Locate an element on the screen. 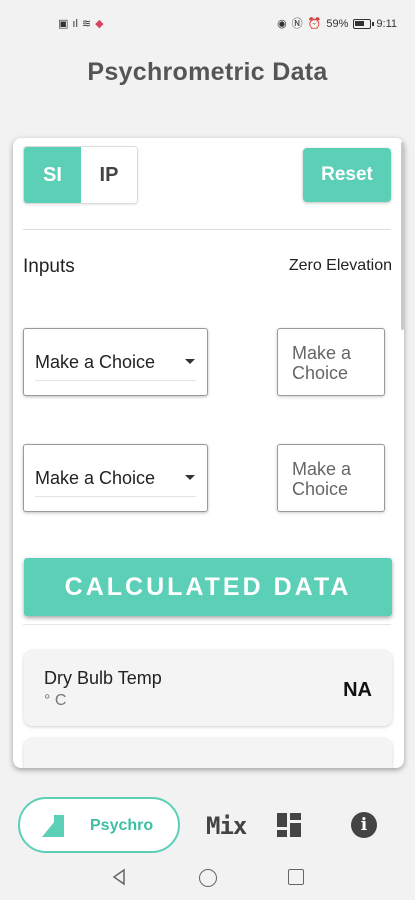 The width and height of the screenshot is (415, 900). bottom-nav: Psychro Mix i is located at coordinates (207, 825).